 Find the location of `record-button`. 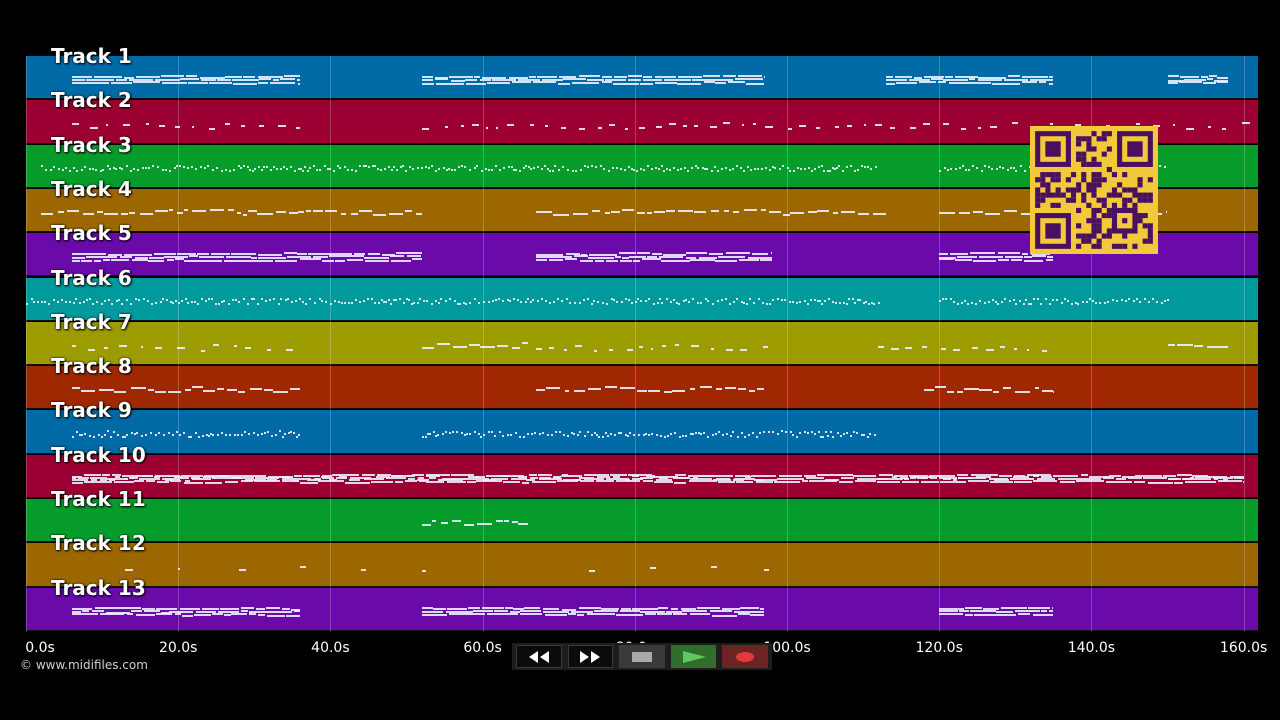

record-button is located at coordinates (745, 656).